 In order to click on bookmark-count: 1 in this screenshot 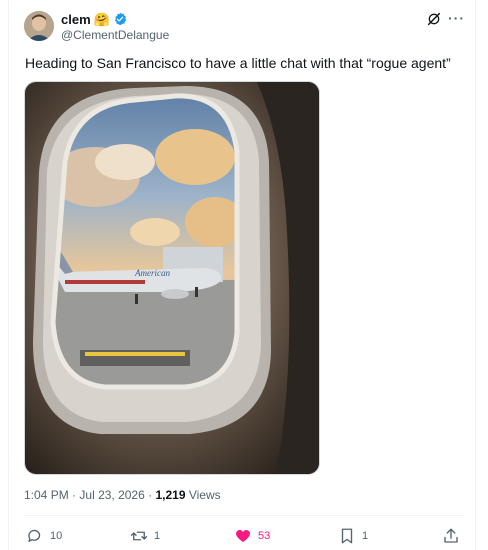, I will do `click(365, 536)`.